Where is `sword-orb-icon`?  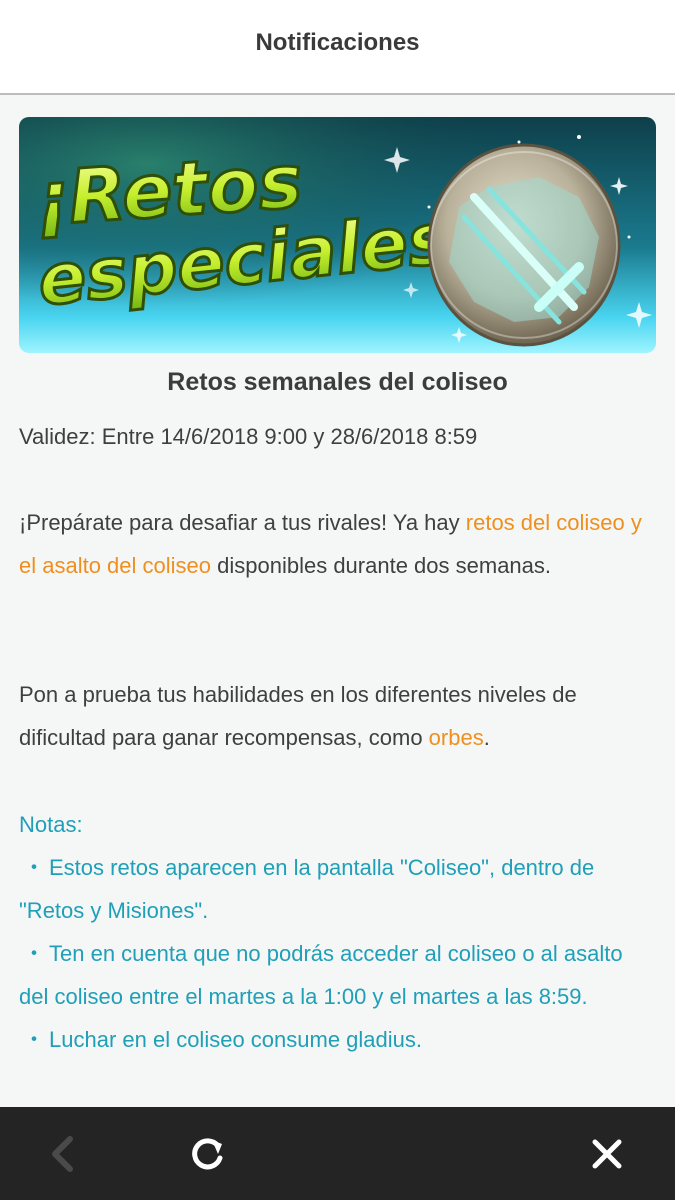
sword-orb-icon is located at coordinates (524, 245).